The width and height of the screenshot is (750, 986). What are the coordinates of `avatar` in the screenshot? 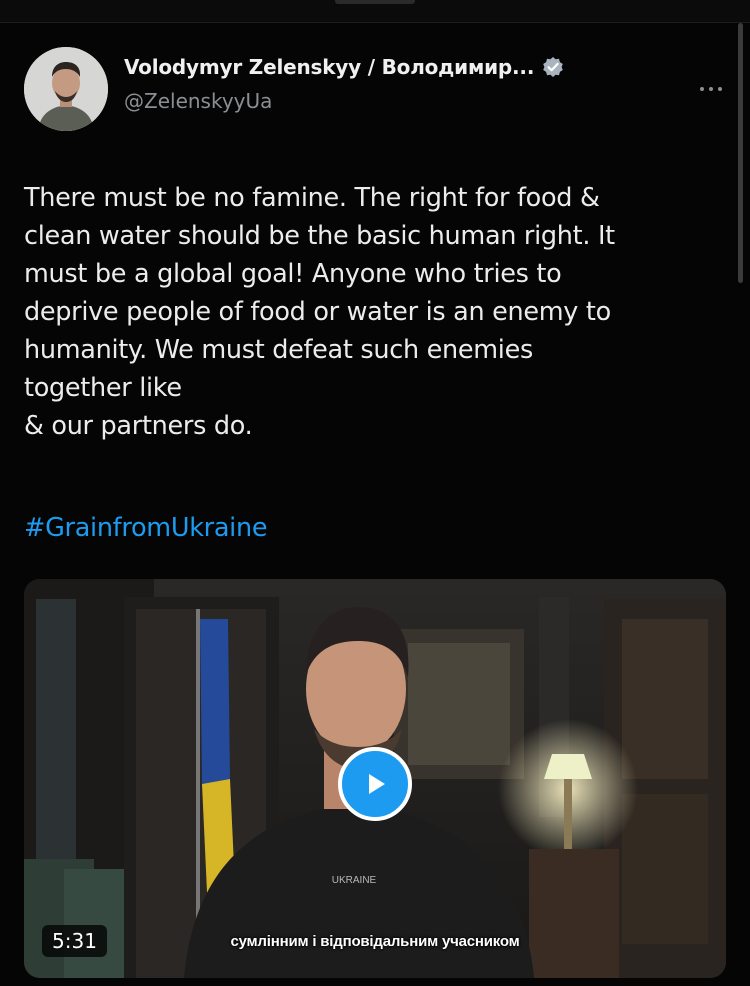 It's located at (66, 89).